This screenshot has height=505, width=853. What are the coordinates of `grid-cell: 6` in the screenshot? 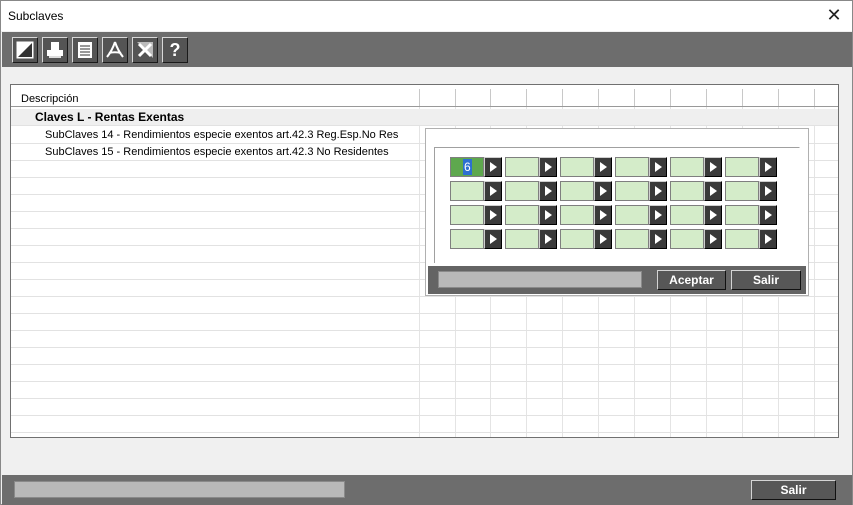 It's located at (476, 167).